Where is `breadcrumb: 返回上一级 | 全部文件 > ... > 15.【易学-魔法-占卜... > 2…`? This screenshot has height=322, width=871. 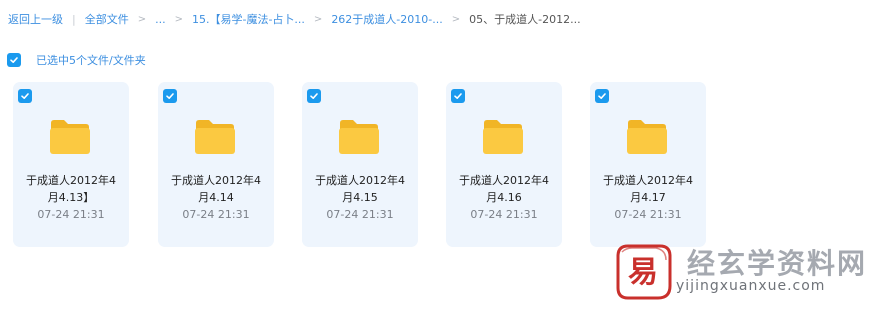 breadcrumb: 返回上一级 | 全部文件 > ... > 15.【易学-魔法-占卜... > 2… is located at coordinates (294, 19).